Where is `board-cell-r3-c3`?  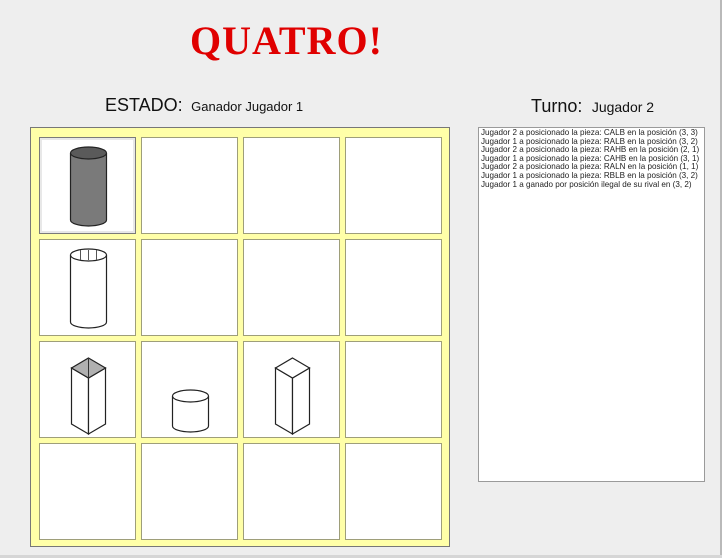 board-cell-r3-c3 is located at coordinates (291, 389).